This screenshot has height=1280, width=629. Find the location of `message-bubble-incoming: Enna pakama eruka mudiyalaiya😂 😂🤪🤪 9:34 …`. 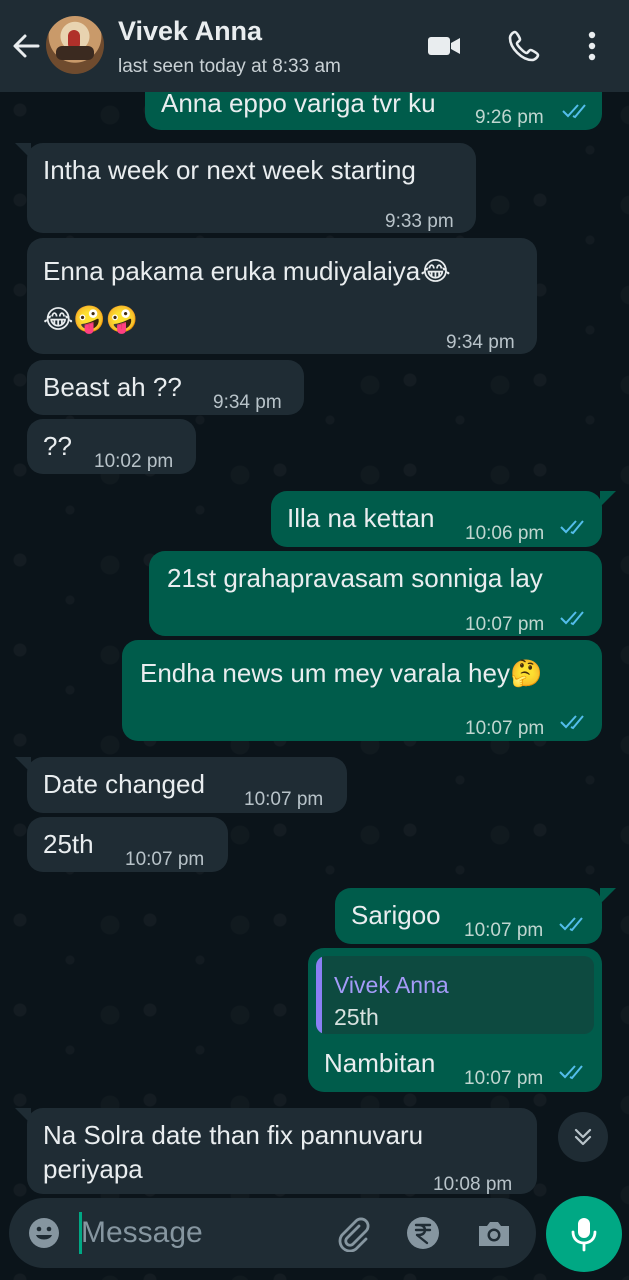

message-bubble-incoming: Enna pakama eruka mudiyalaiya😂 😂🤪🤪 9:34 … is located at coordinates (282, 296).